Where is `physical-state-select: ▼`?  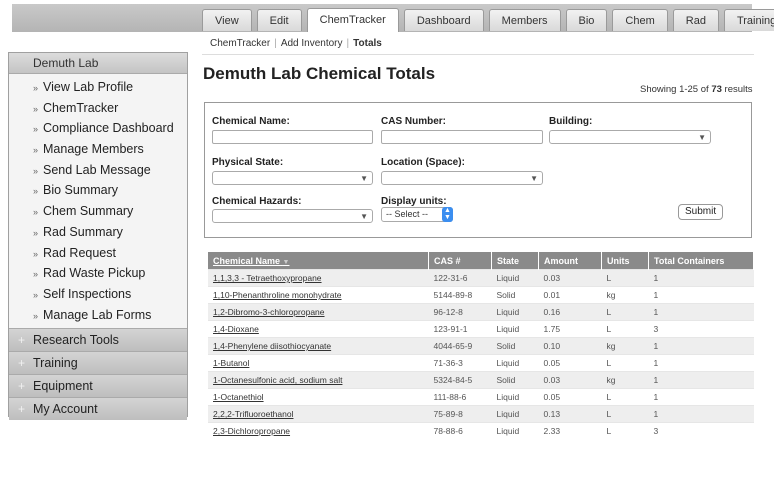 physical-state-select: ▼ is located at coordinates (292, 178).